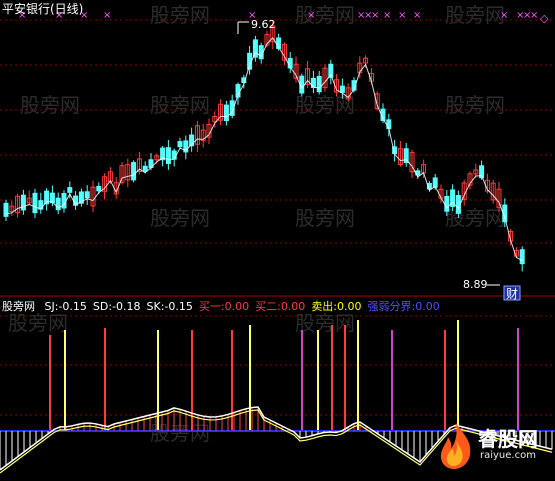 Image resolution: width=555 pixels, height=481 pixels. I want to click on low-price-label: 8.89, so click(475, 284).